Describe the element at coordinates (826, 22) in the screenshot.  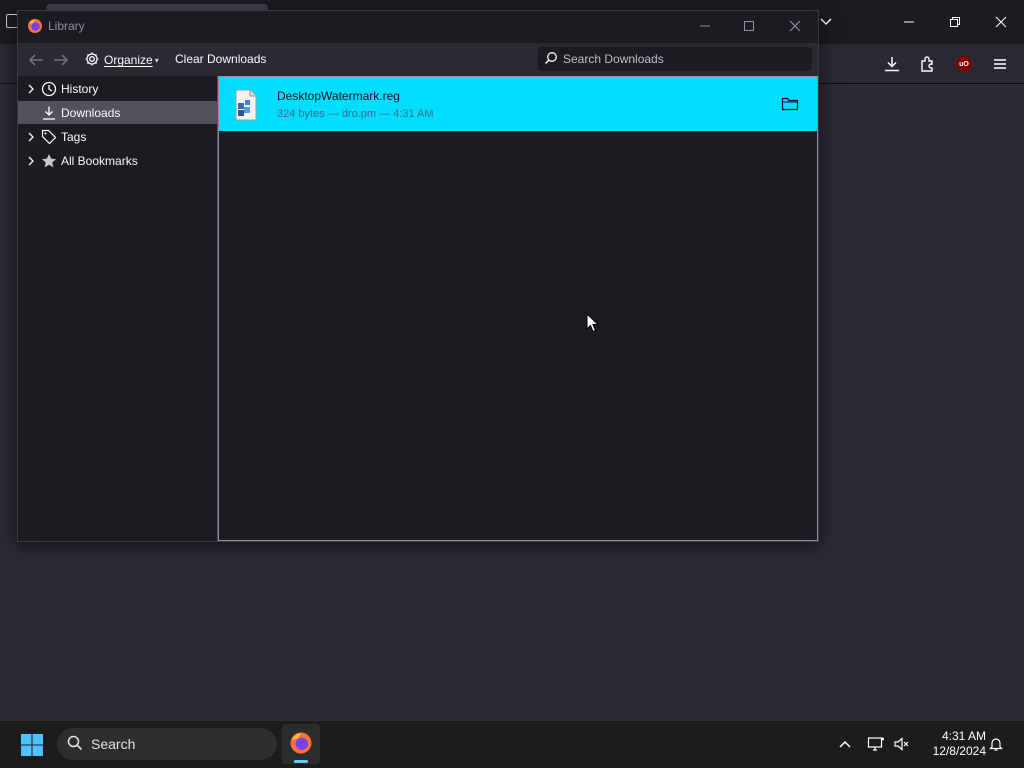
I see `list-all-tabs-icon` at that location.